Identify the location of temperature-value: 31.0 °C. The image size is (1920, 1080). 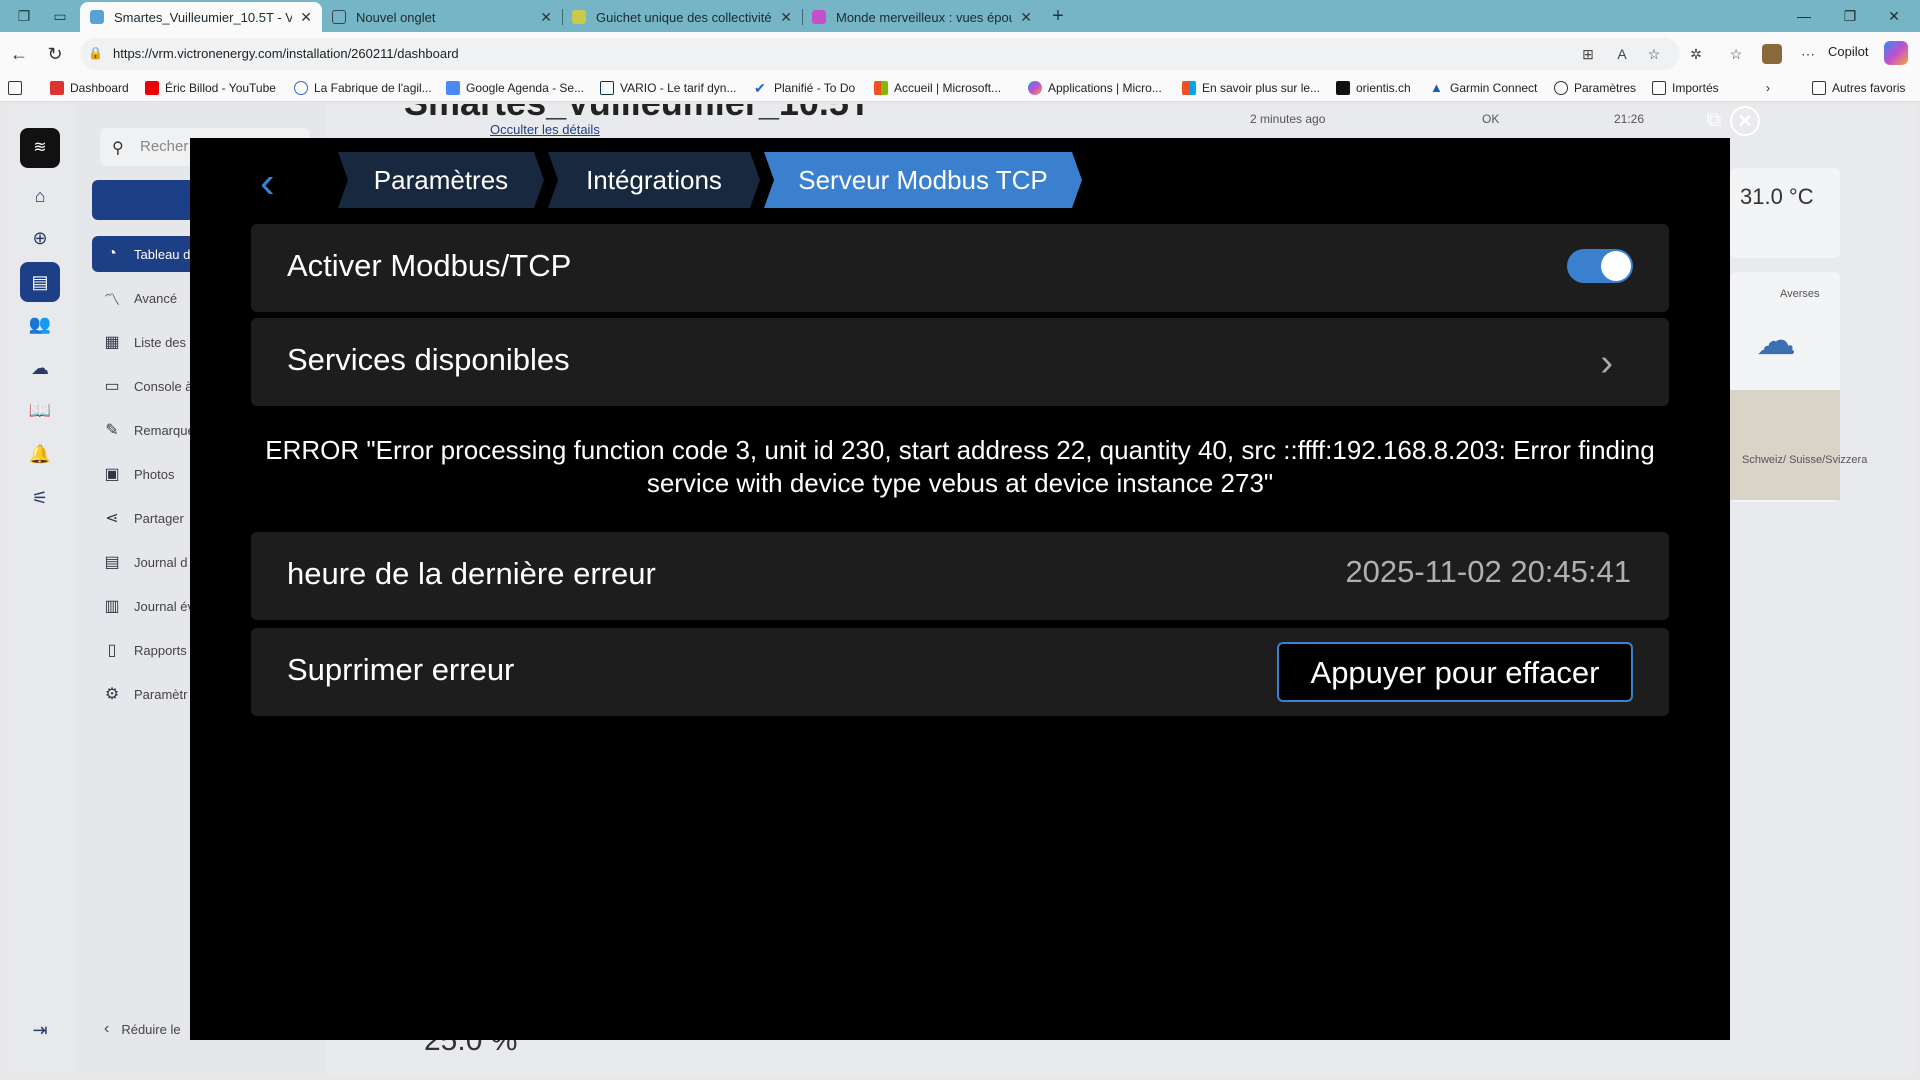
(1777, 196).